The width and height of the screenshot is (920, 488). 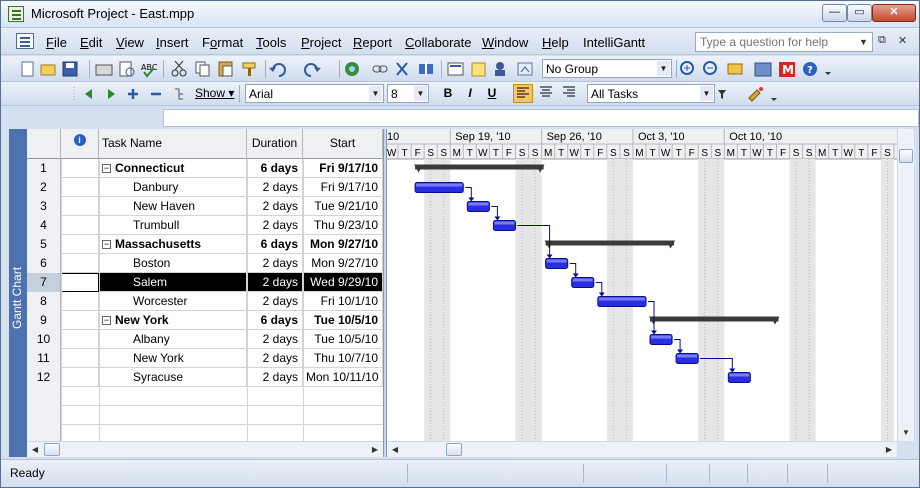 What do you see at coordinates (894, 13) in the screenshot?
I see `close-button: ✕` at bounding box center [894, 13].